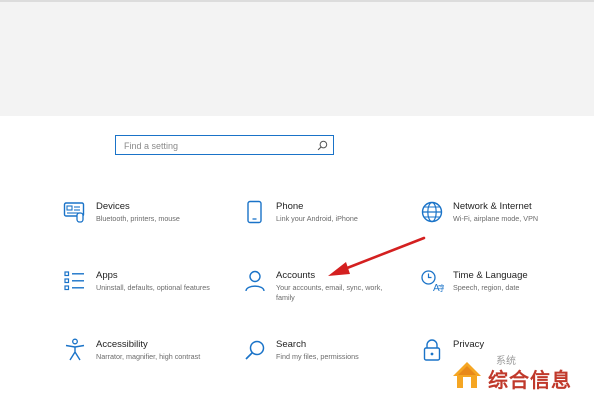  What do you see at coordinates (467, 375) in the screenshot?
I see `house-logo-icon` at bounding box center [467, 375].